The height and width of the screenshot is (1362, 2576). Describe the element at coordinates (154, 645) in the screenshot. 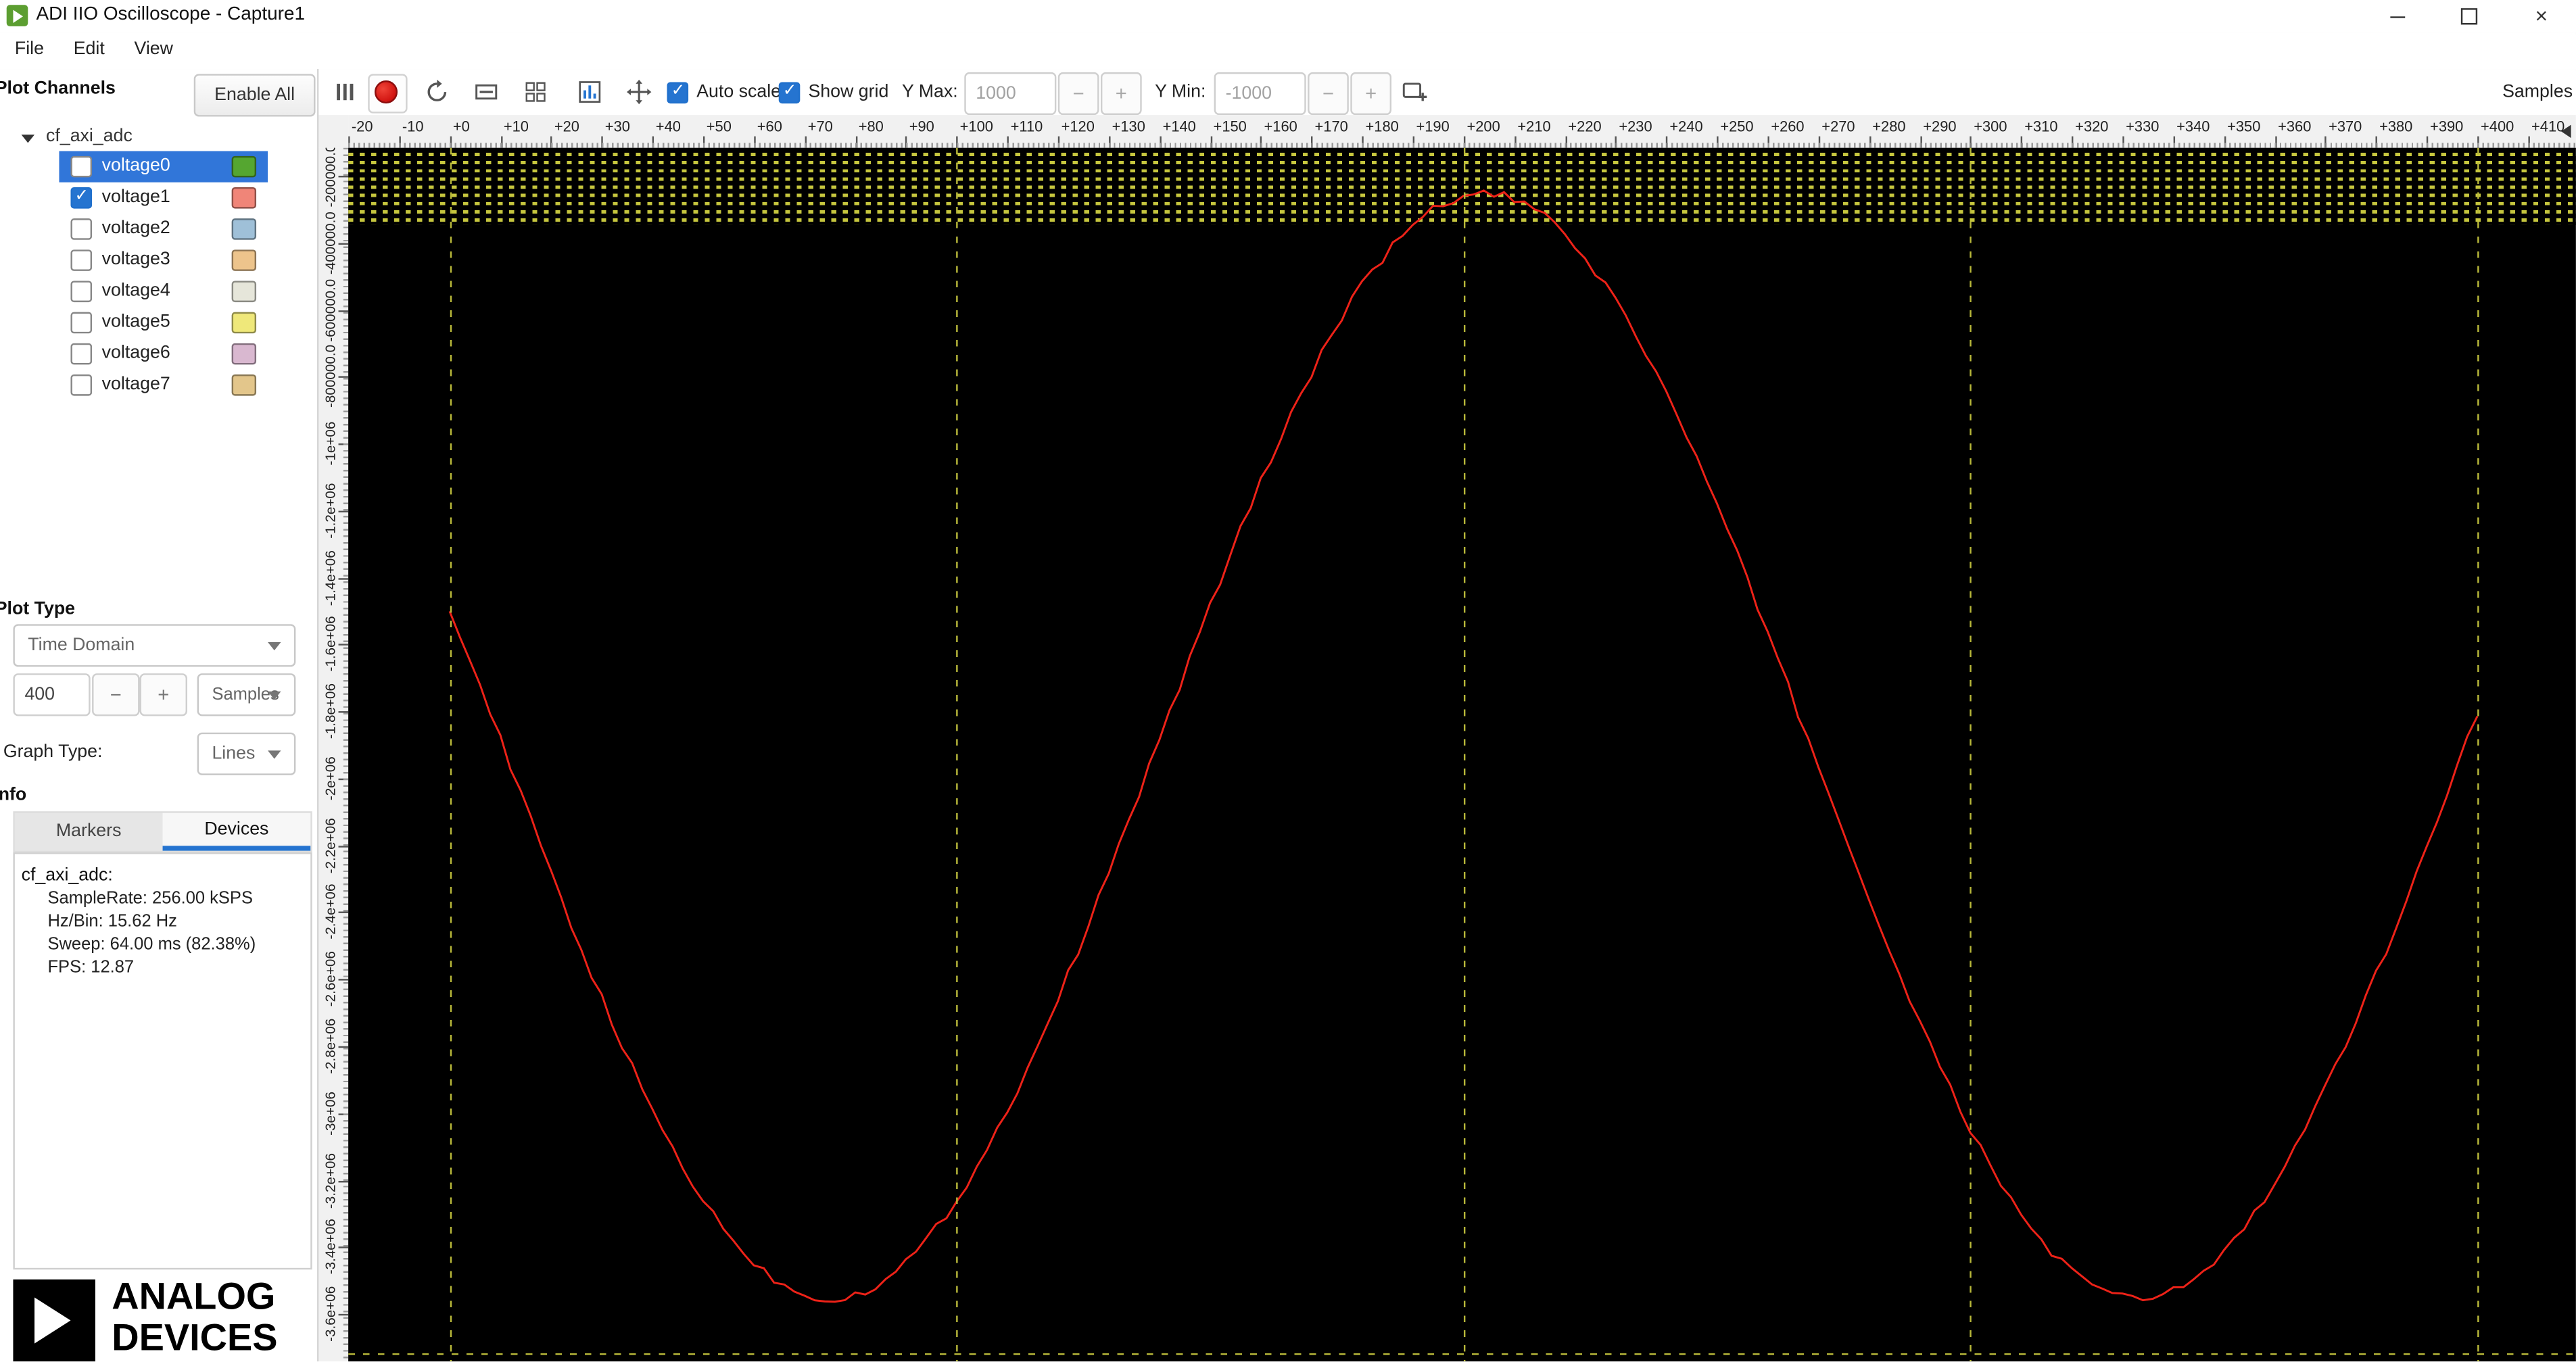

I see `plot-type-dropdown: Time Domain` at that location.